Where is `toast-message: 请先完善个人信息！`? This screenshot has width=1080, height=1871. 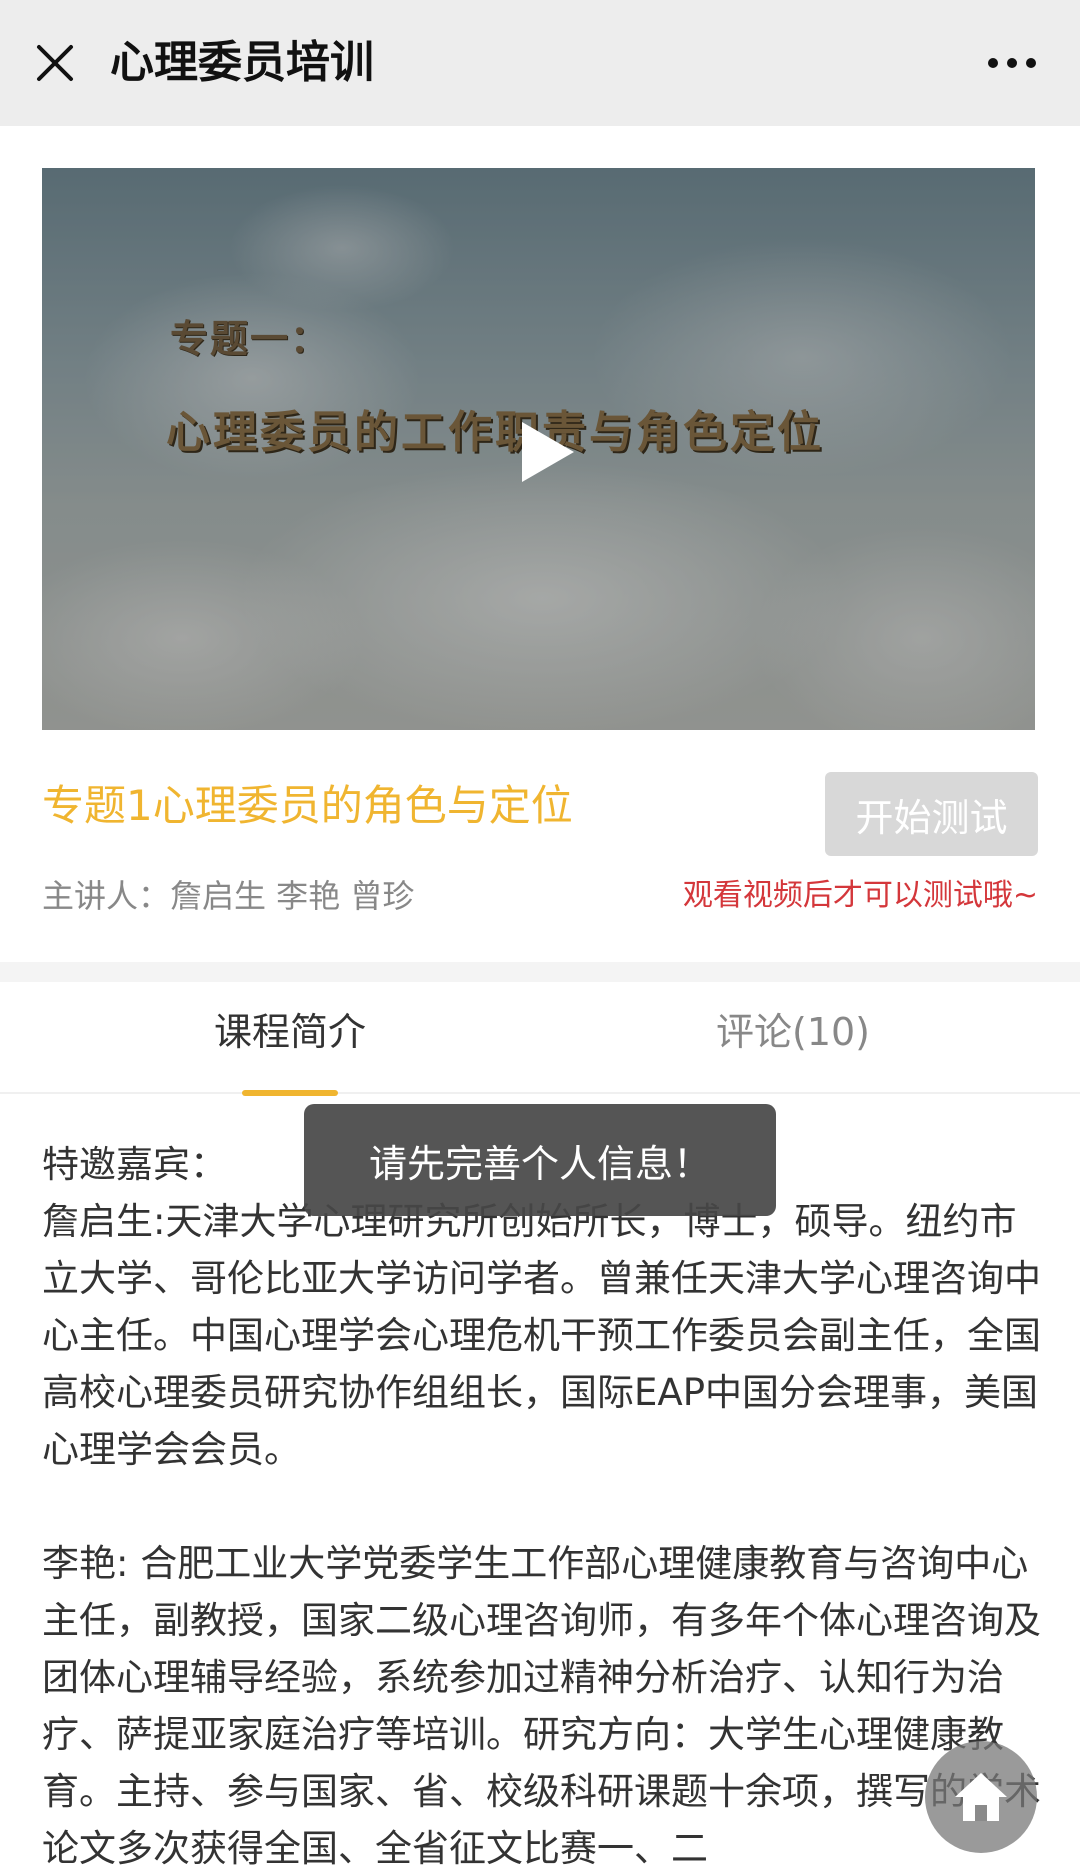
toast-message: 请先完善个人信息！ is located at coordinates (540, 1160).